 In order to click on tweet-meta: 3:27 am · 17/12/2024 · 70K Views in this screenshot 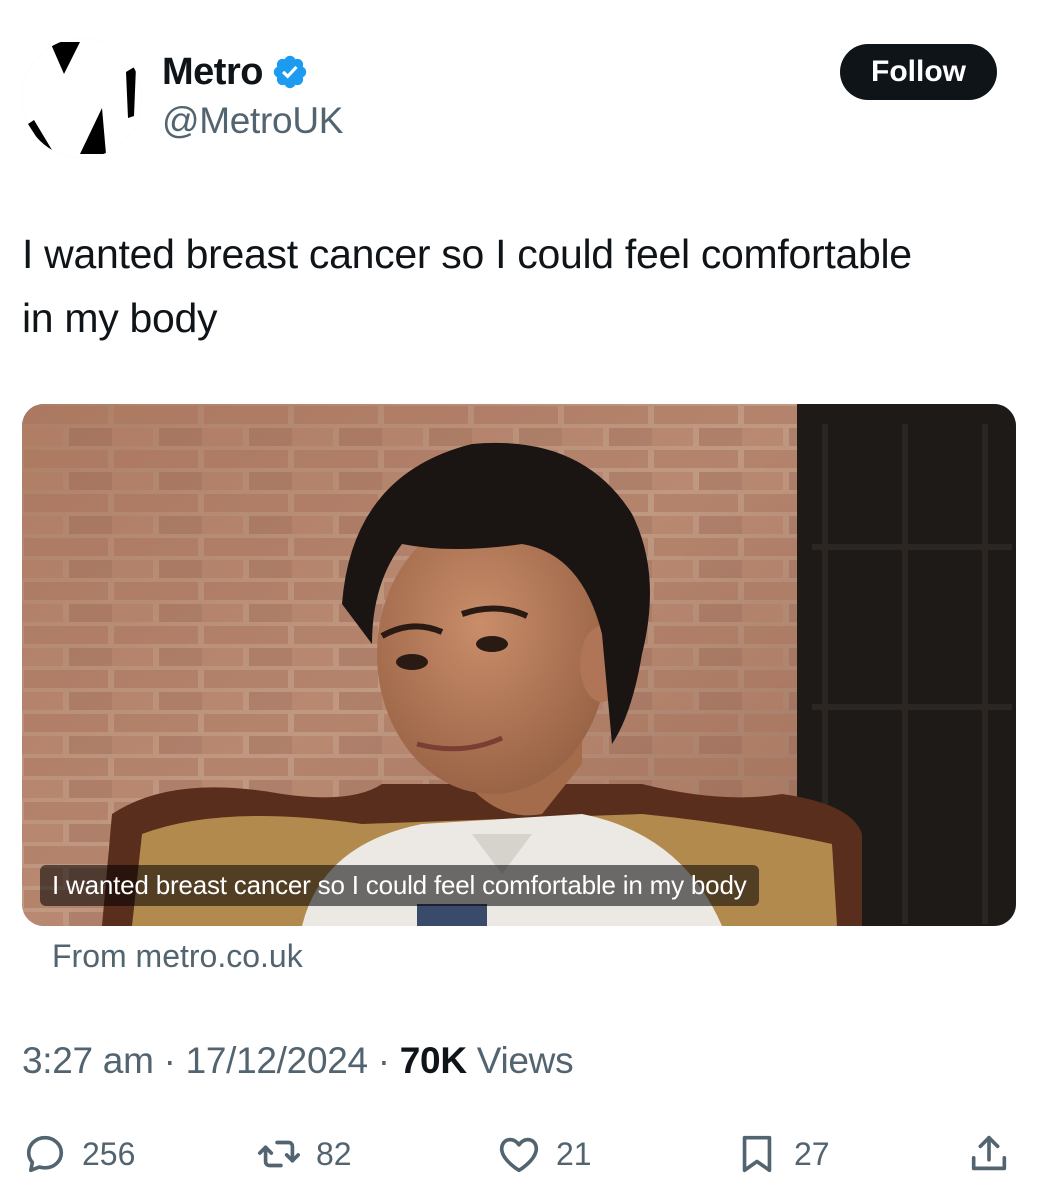, I will do `click(298, 1061)`.